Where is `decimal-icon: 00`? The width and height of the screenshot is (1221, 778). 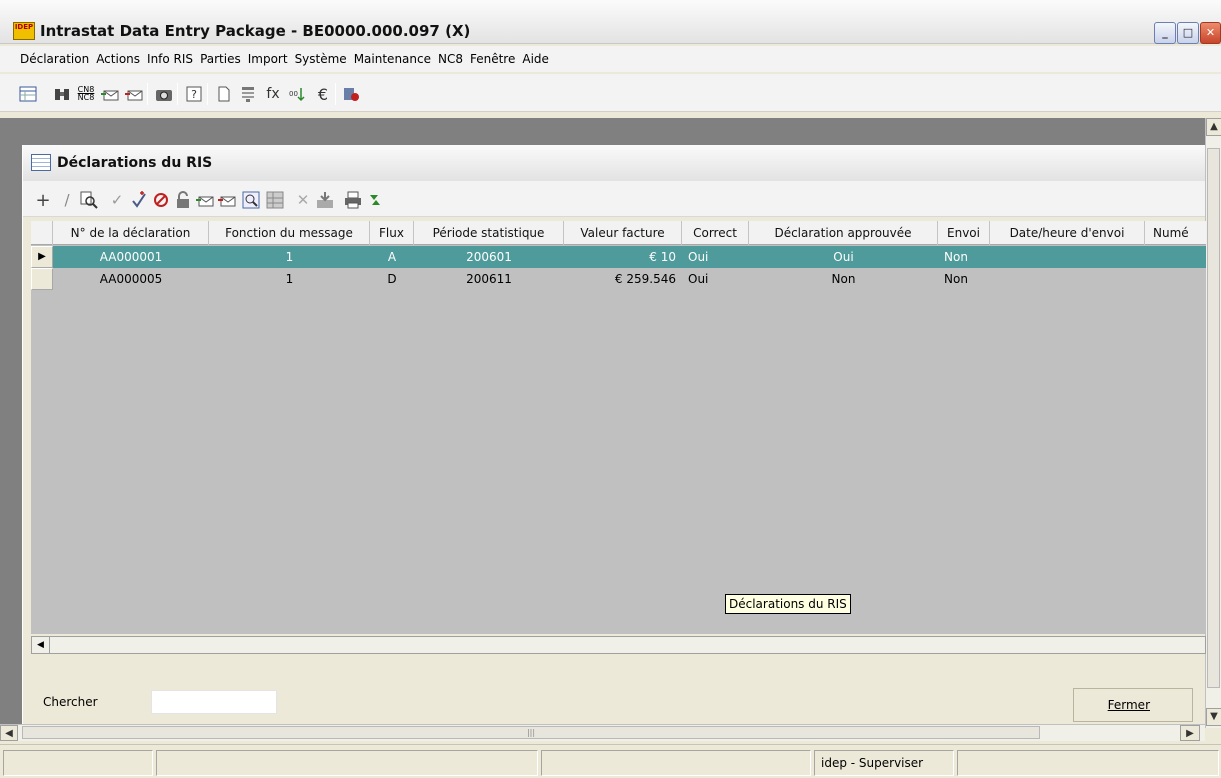 decimal-icon: 00 is located at coordinates (298, 94).